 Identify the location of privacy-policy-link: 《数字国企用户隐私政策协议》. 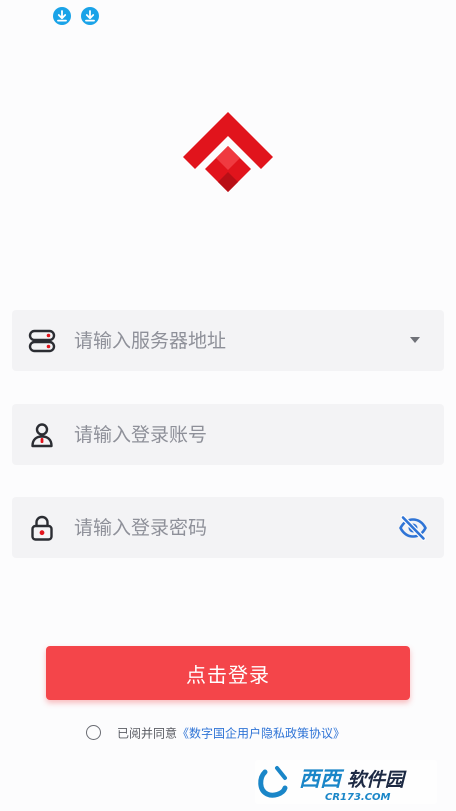
(261, 734).